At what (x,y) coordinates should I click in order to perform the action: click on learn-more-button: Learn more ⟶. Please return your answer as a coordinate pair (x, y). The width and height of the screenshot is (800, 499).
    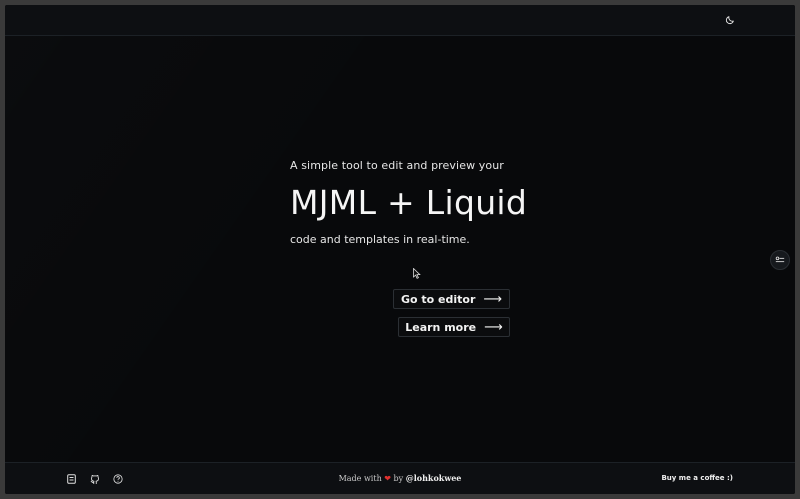
    Looking at the image, I should click on (454, 327).